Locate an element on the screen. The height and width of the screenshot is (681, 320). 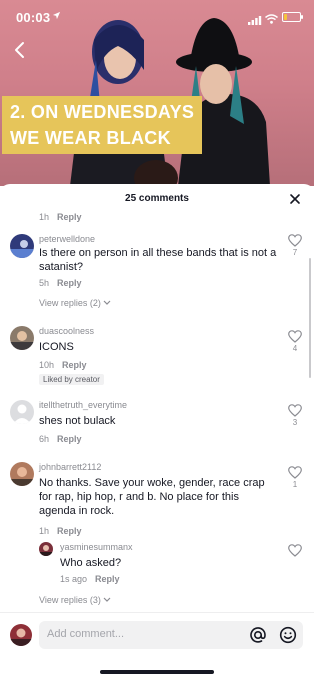
video-caption: 2. ON WEDNESDAYS WE WEAR BLACK is located at coordinates (102, 125).